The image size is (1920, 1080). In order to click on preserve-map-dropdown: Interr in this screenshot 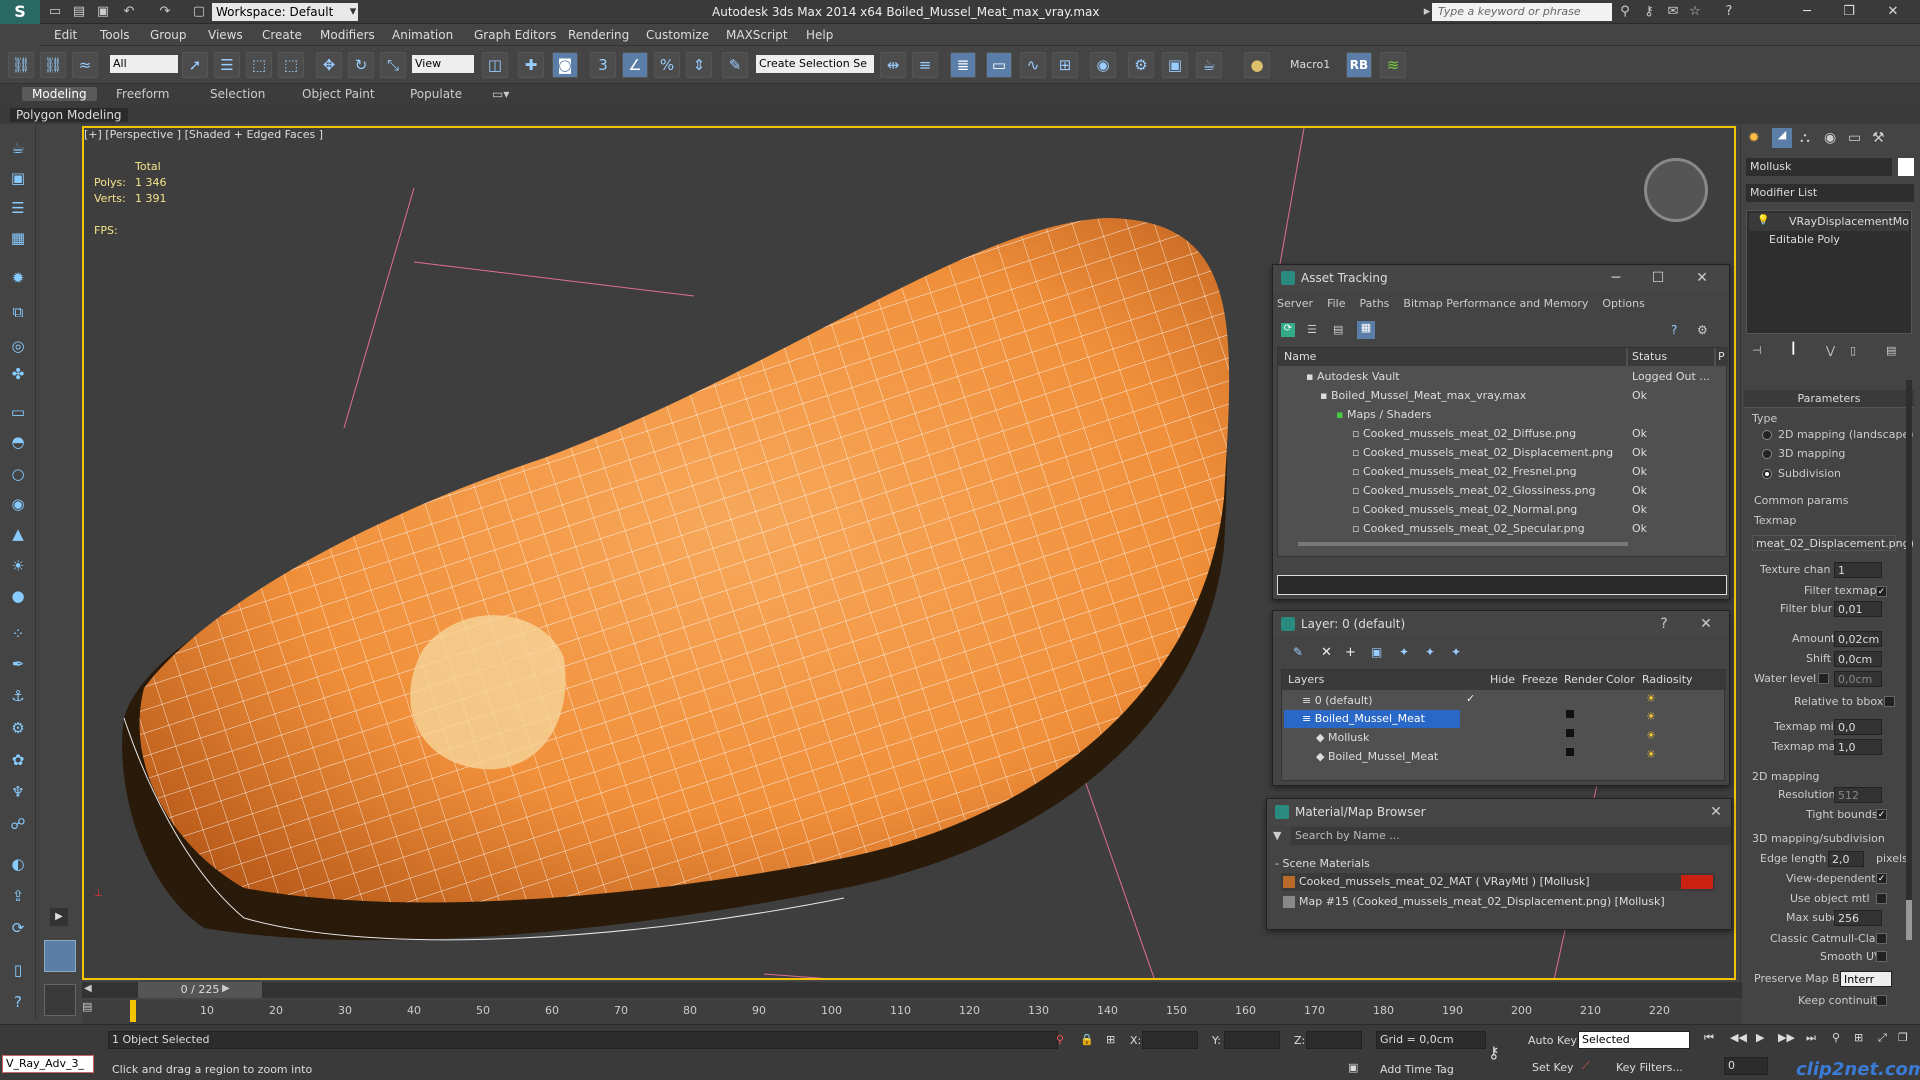, I will do `click(1866, 979)`.